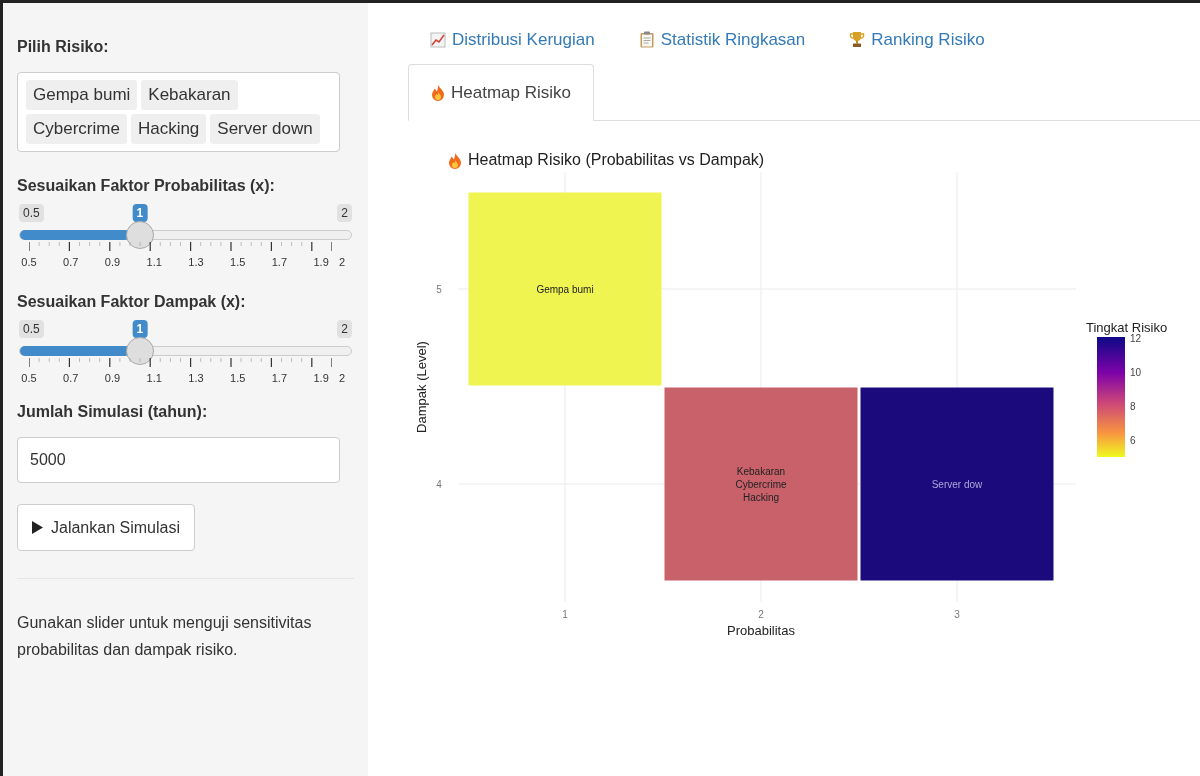 The width and height of the screenshot is (1200, 776). I want to click on tab: Distribusi Kerugian, so click(512, 39).